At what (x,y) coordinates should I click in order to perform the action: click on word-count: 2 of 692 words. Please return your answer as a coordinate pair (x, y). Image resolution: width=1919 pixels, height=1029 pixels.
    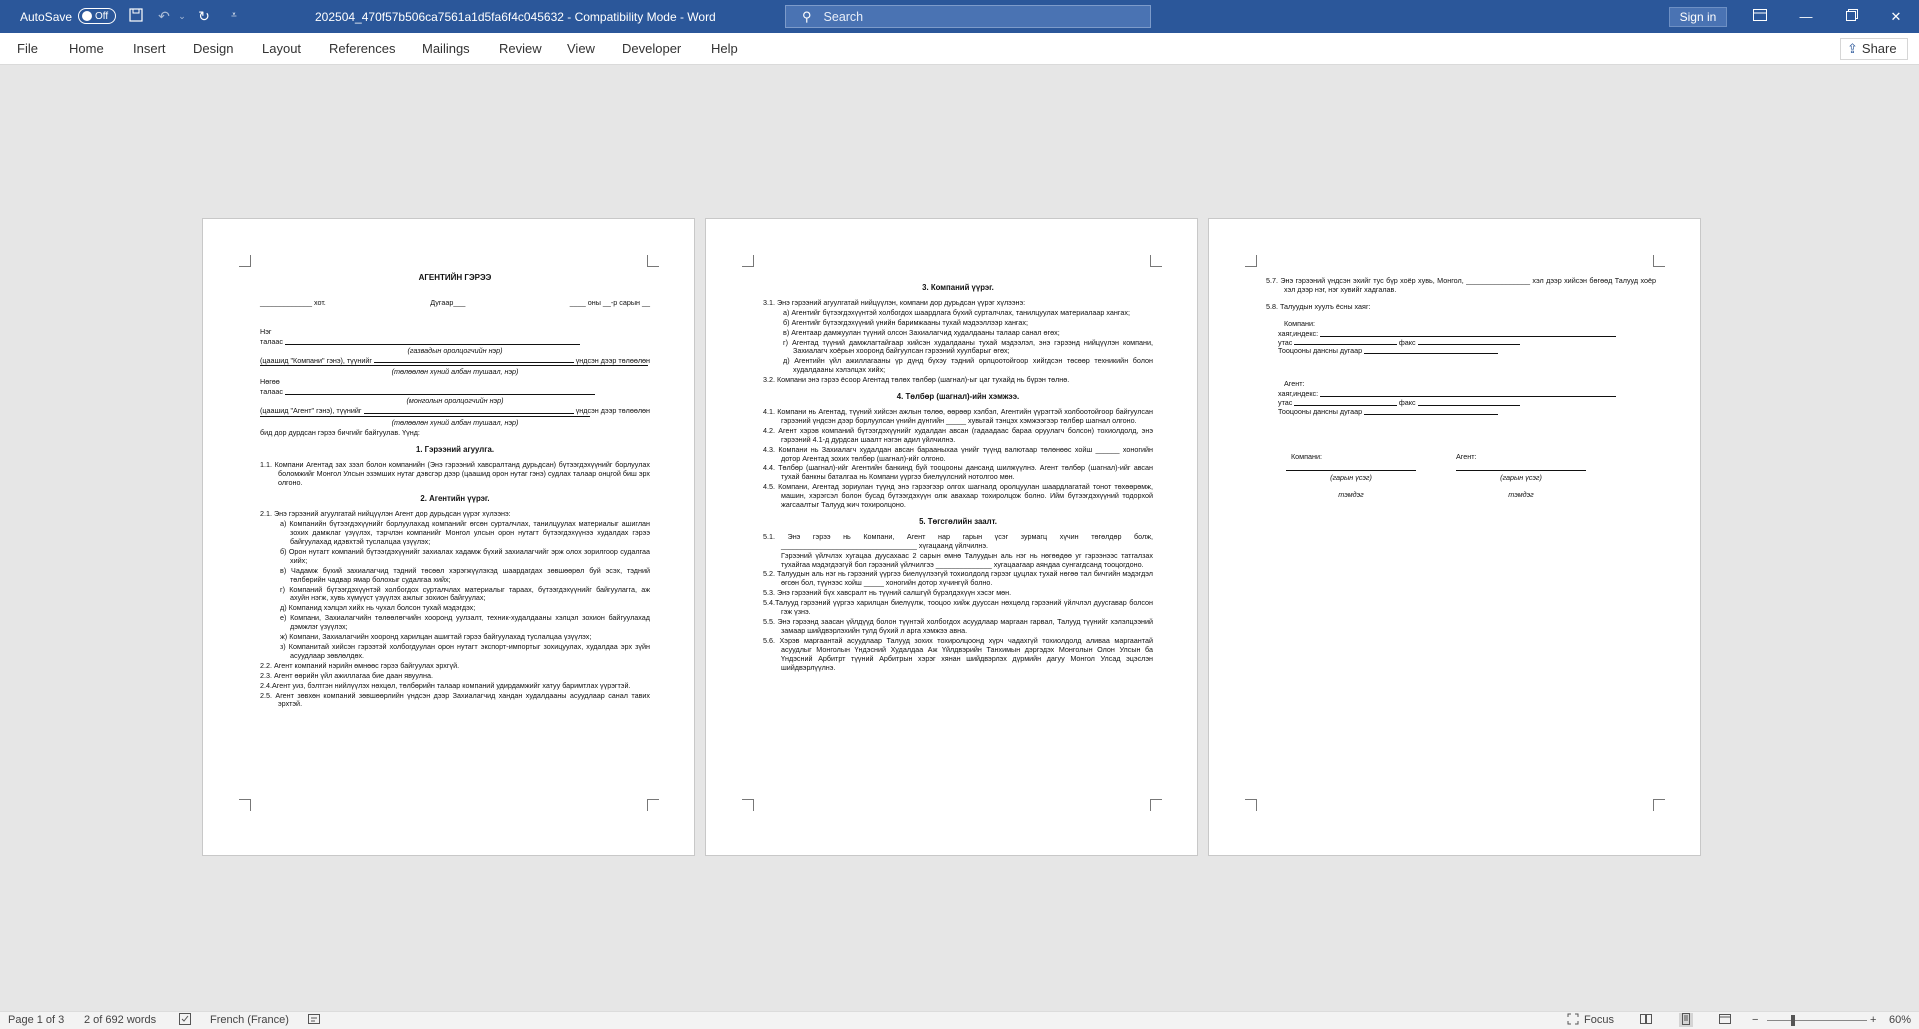
    Looking at the image, I should click on (120, 1020).